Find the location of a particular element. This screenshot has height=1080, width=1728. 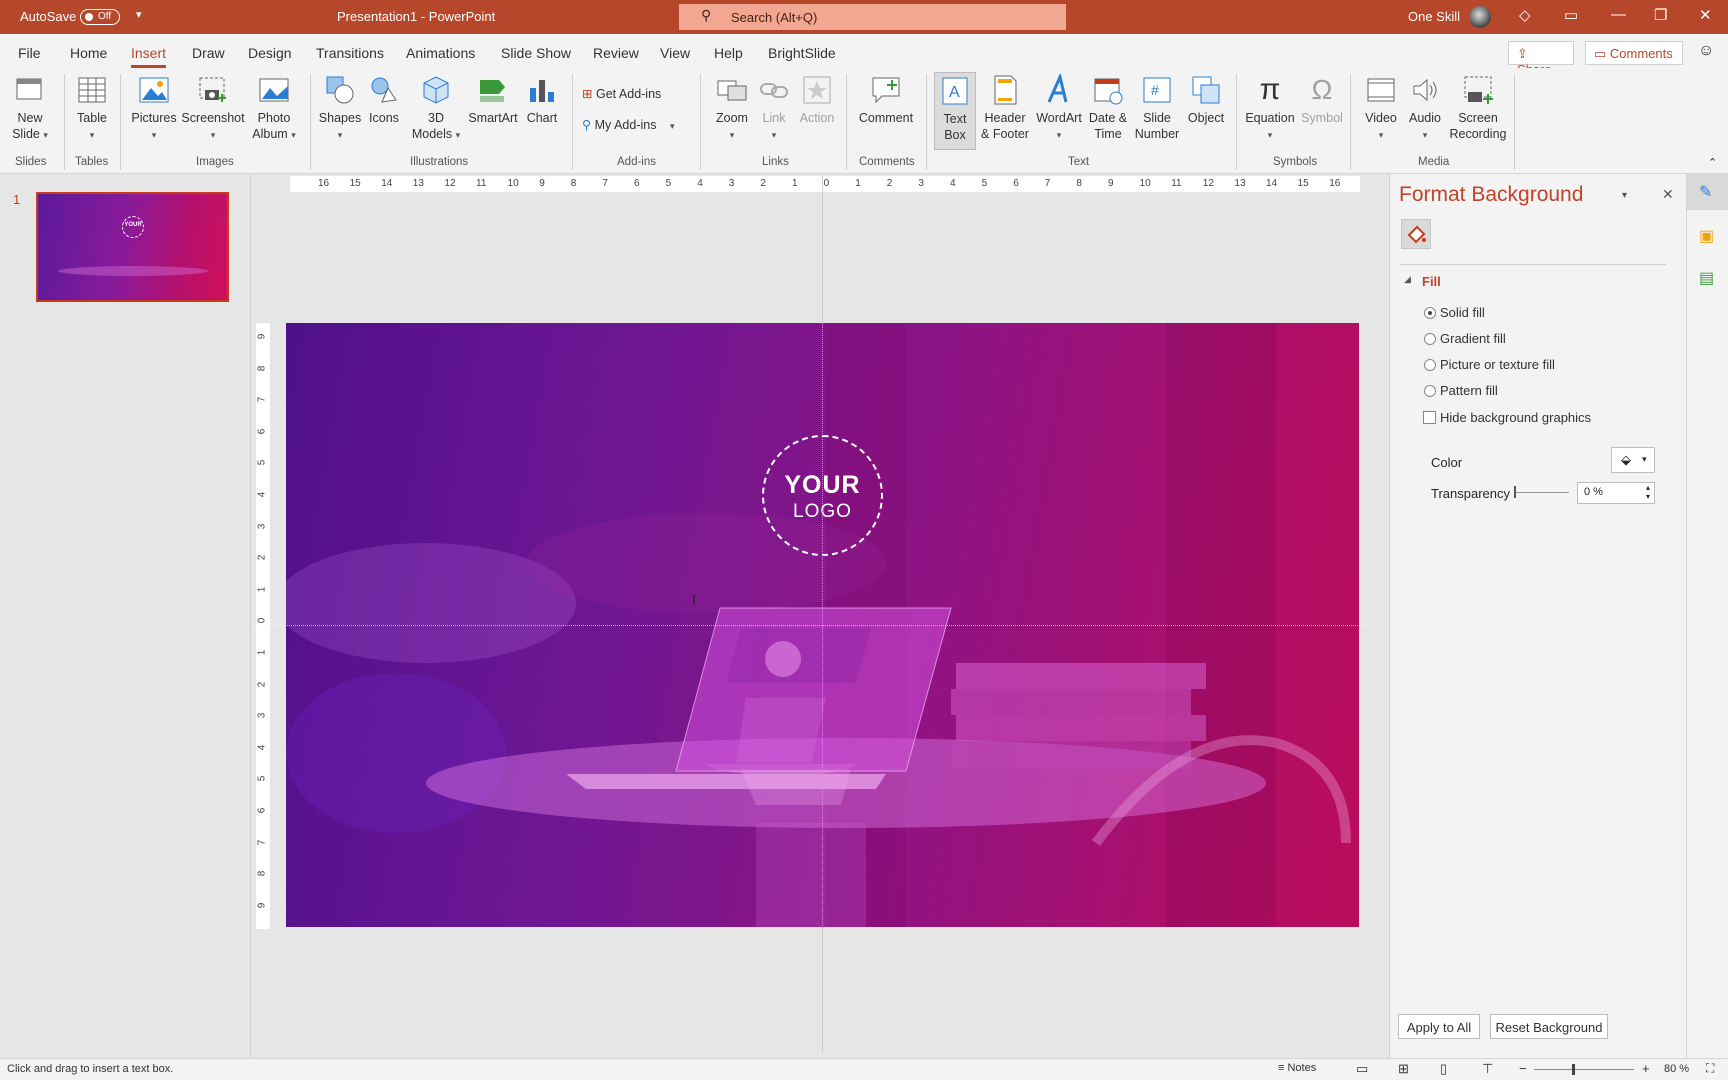

gradient-fill-label: Gradient fill is located at coordinates (1473, 338).